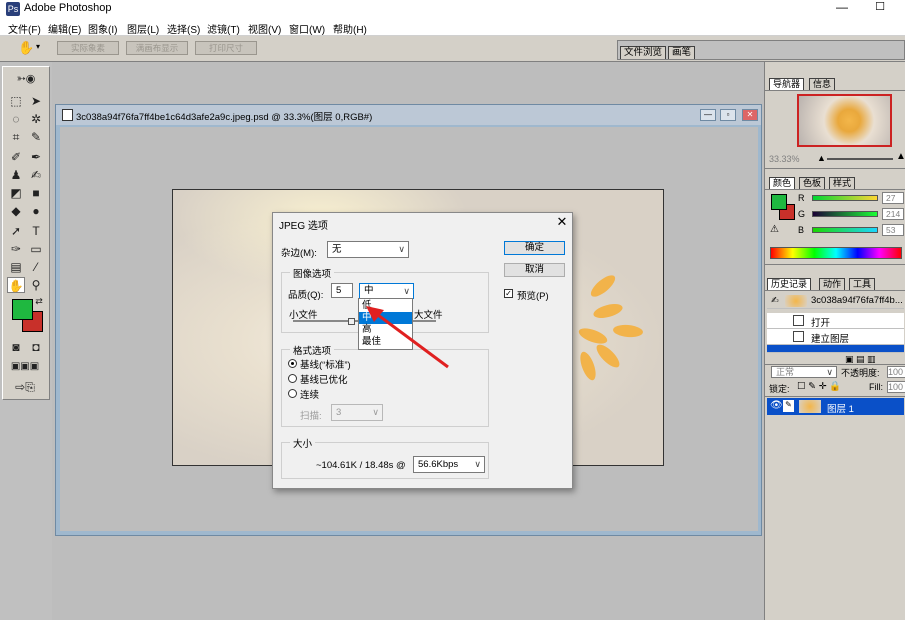 The width and height of the screenshot is (905, 620). What do you see at coordinates (16, 175) in the screenshot?
I see `clone-stamp-tool-icon: ♟` at bounding box center [16, 175].